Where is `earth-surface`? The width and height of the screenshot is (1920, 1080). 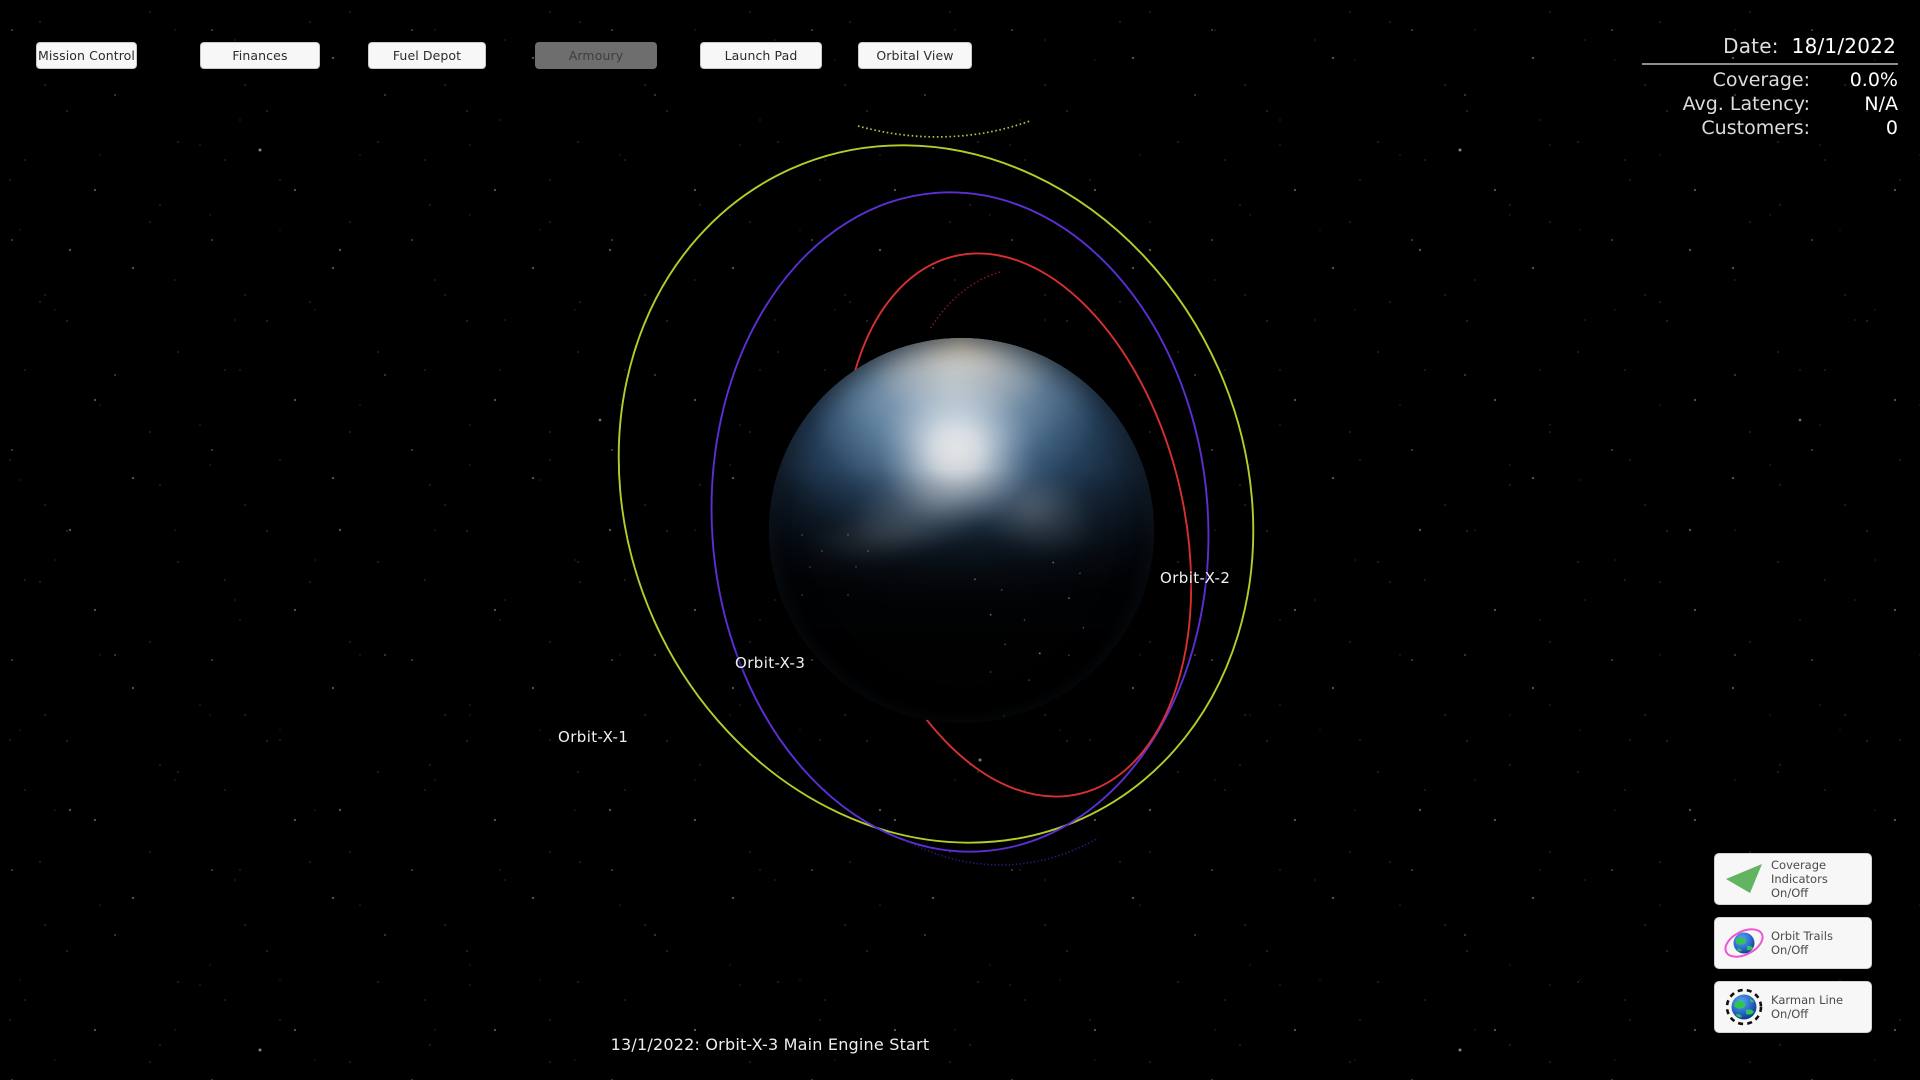 earth-surface is located at coordinates (961, 530).